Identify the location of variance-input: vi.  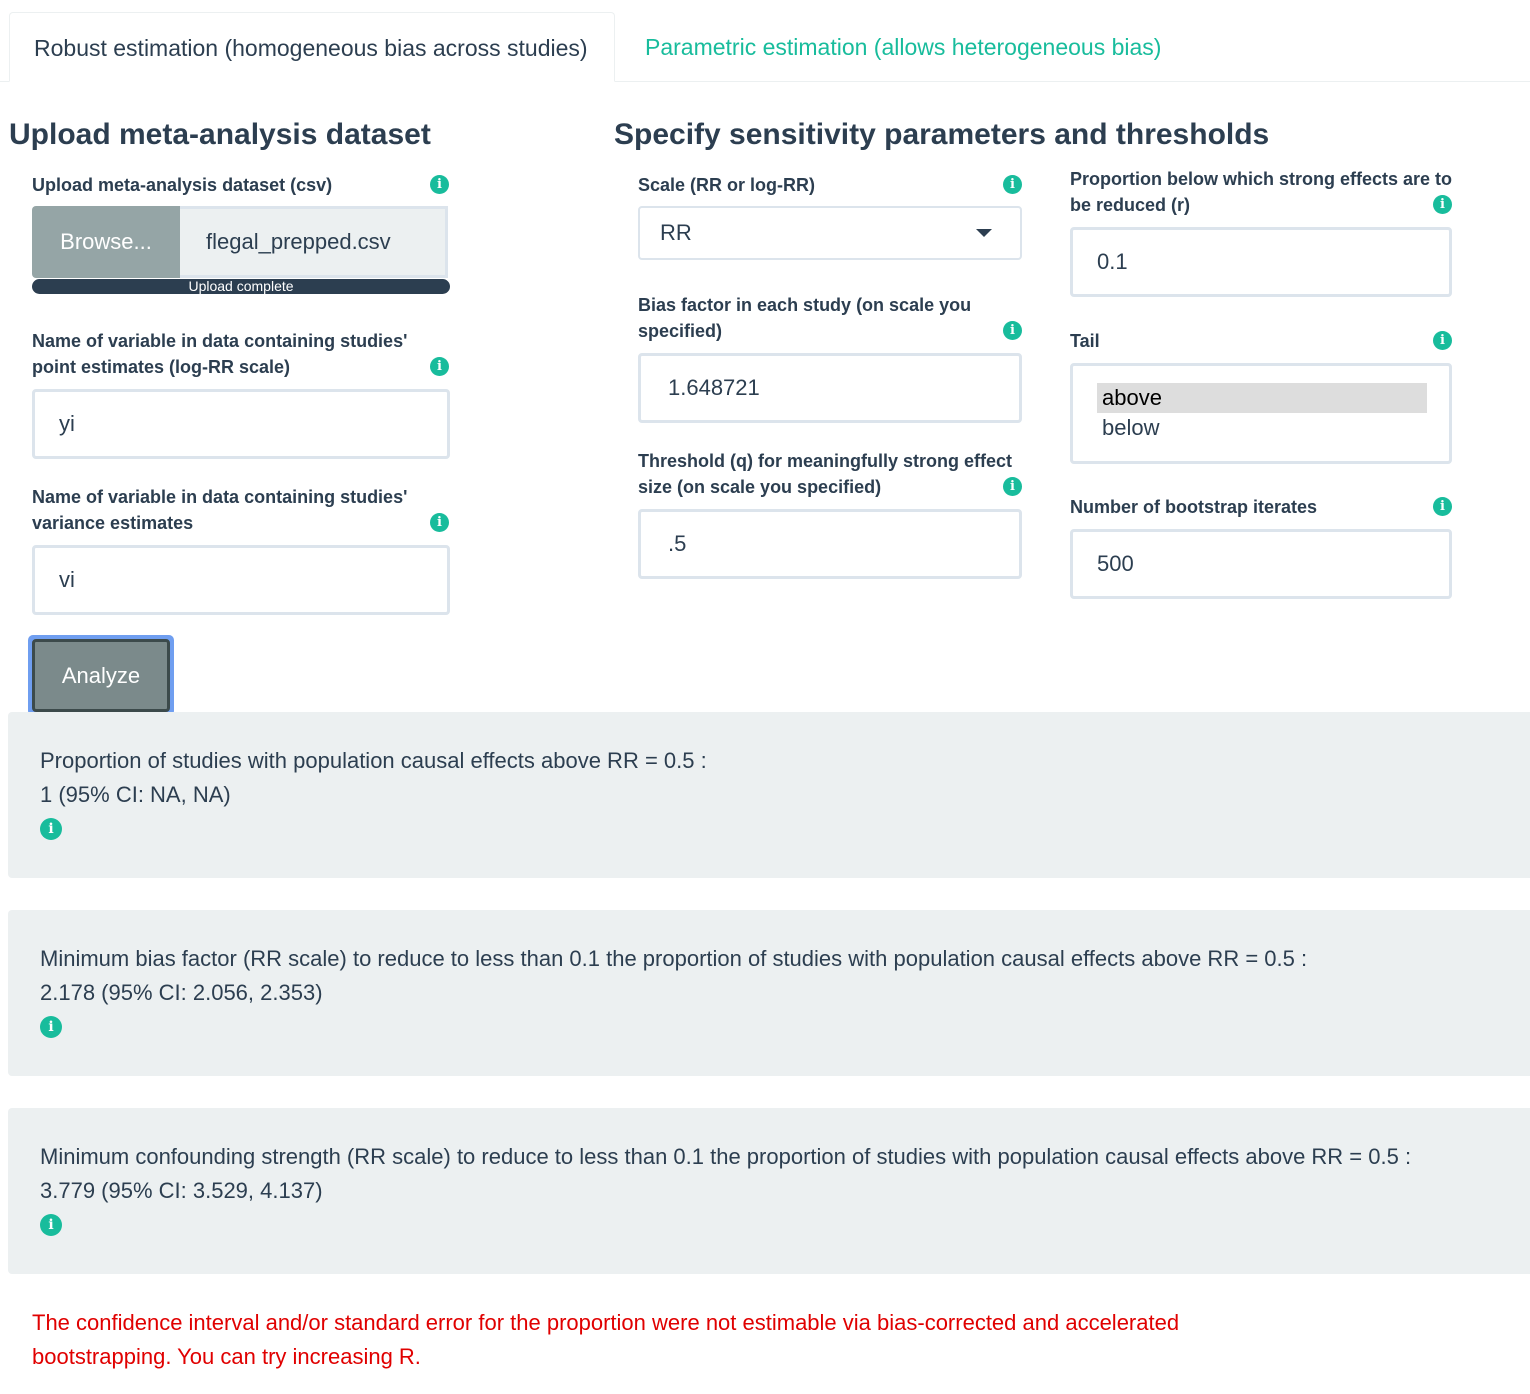
(241, 580).